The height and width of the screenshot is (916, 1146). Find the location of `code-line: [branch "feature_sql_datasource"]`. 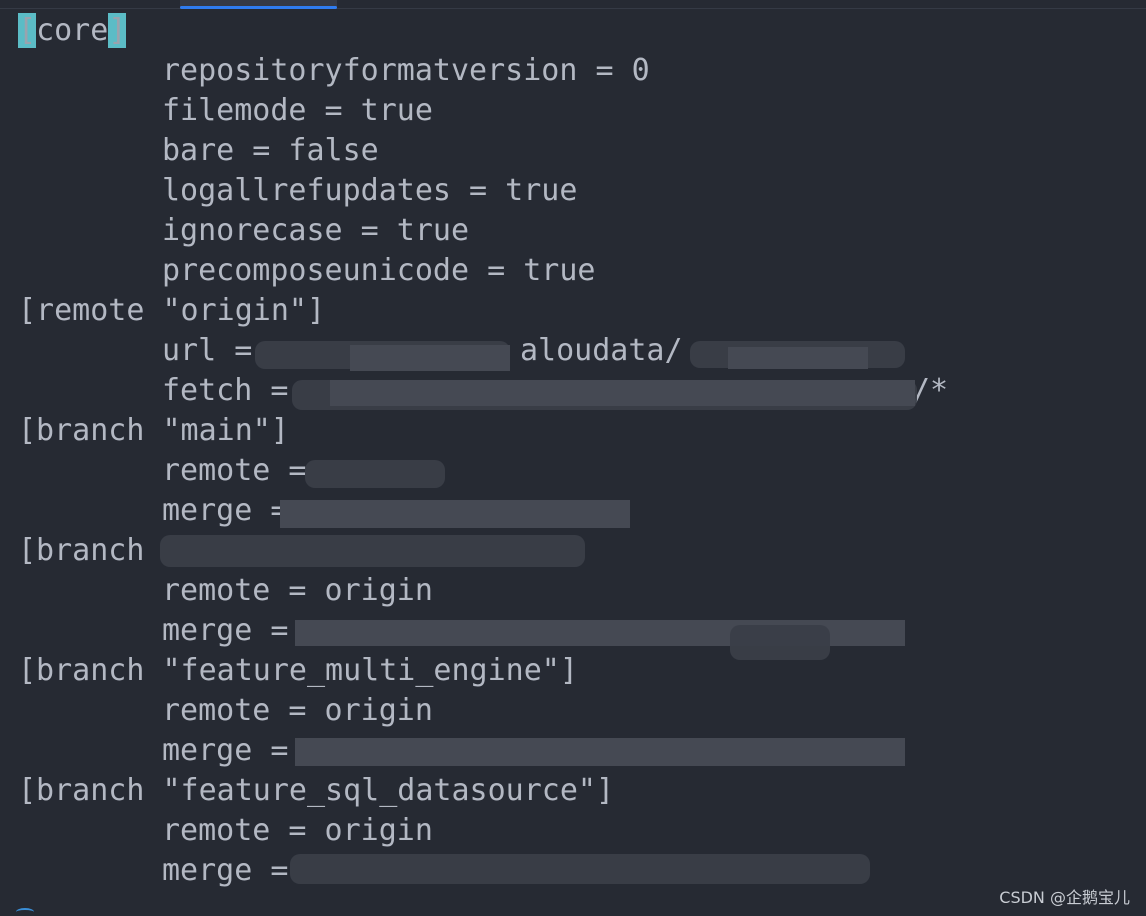

code-line: [branch "feature_sql_datasource"] is located at coordinates (316, 791).